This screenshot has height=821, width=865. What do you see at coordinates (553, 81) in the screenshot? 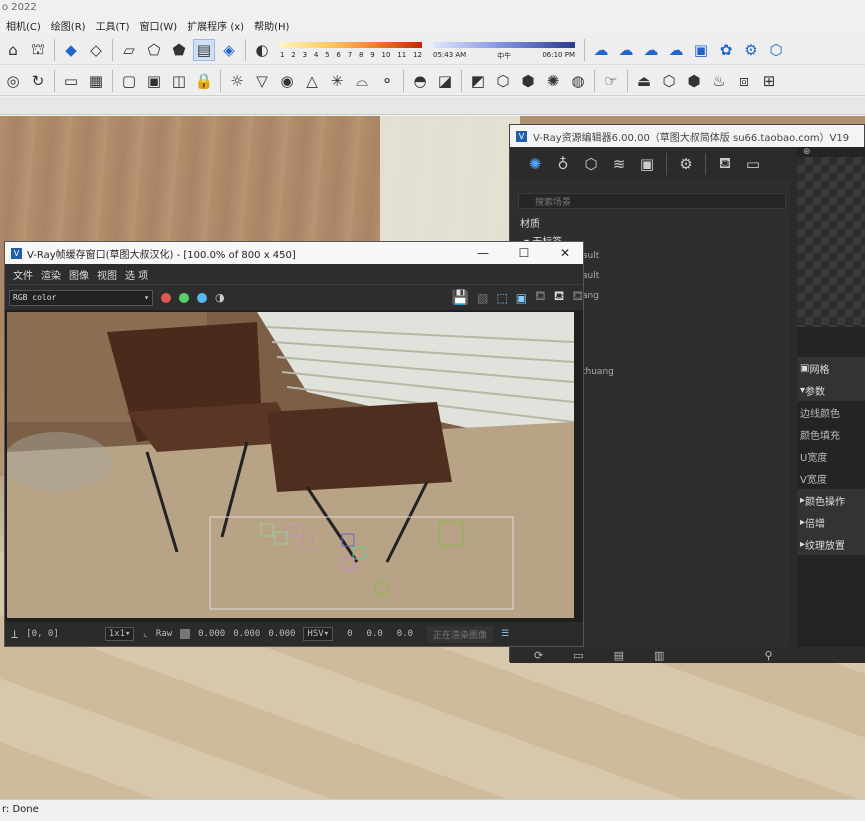
I see `fur-icon: ✺` at bounding box center [553, 81].